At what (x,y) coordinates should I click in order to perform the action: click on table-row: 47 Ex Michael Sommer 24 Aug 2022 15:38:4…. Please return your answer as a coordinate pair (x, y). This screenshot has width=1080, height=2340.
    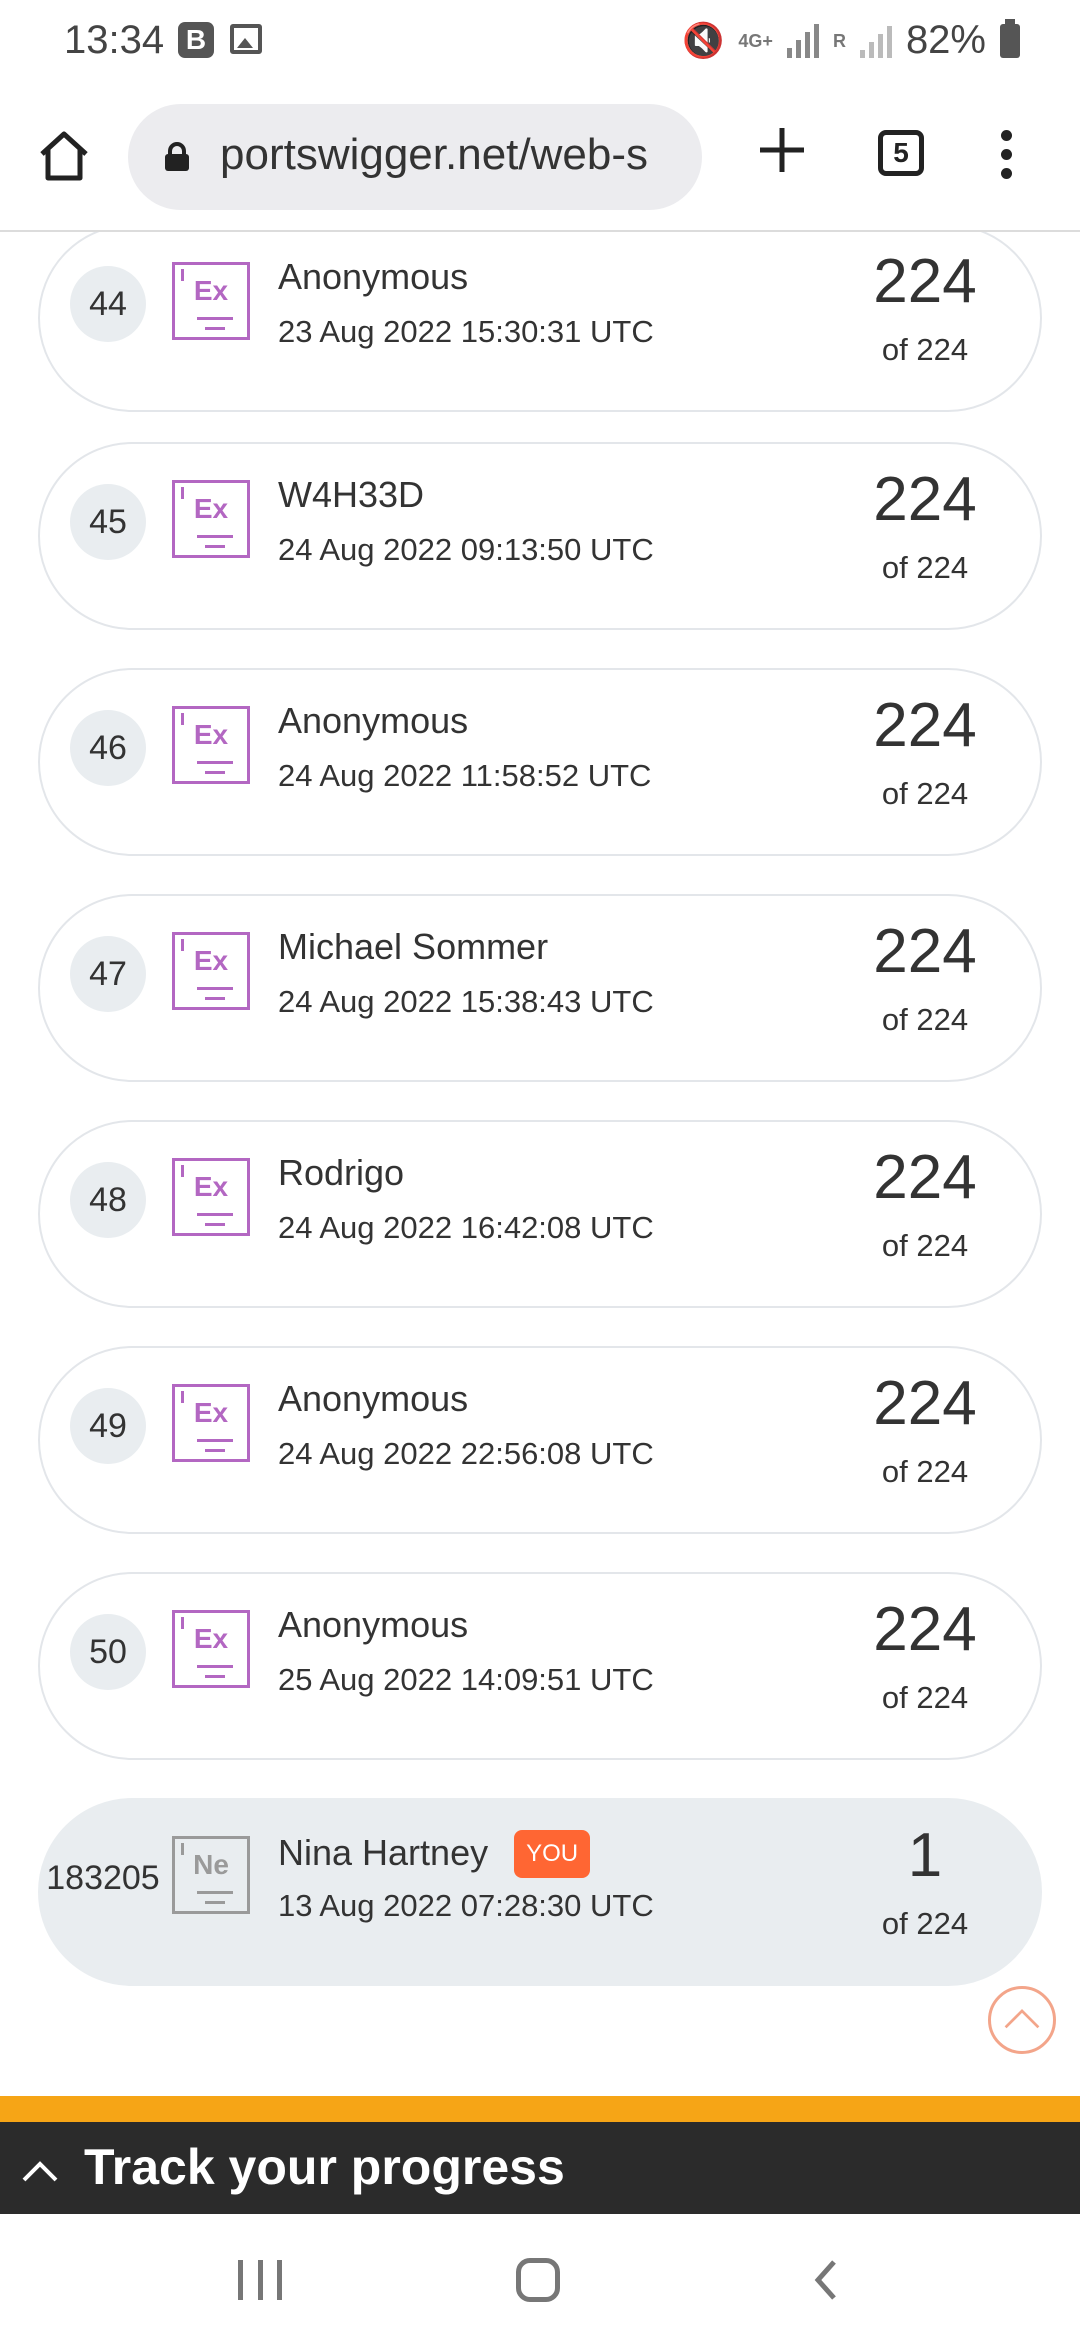
    Looking at the image, I should click on (540, 988).